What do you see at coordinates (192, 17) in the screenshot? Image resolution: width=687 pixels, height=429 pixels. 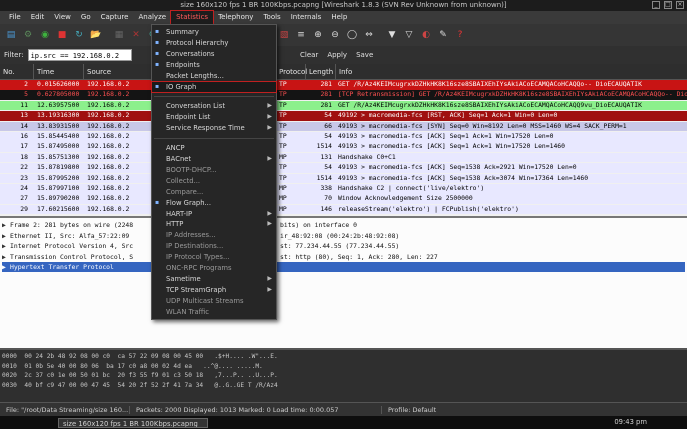 I see `menu-statistics: Statistics` at bounding box center [192, 17].